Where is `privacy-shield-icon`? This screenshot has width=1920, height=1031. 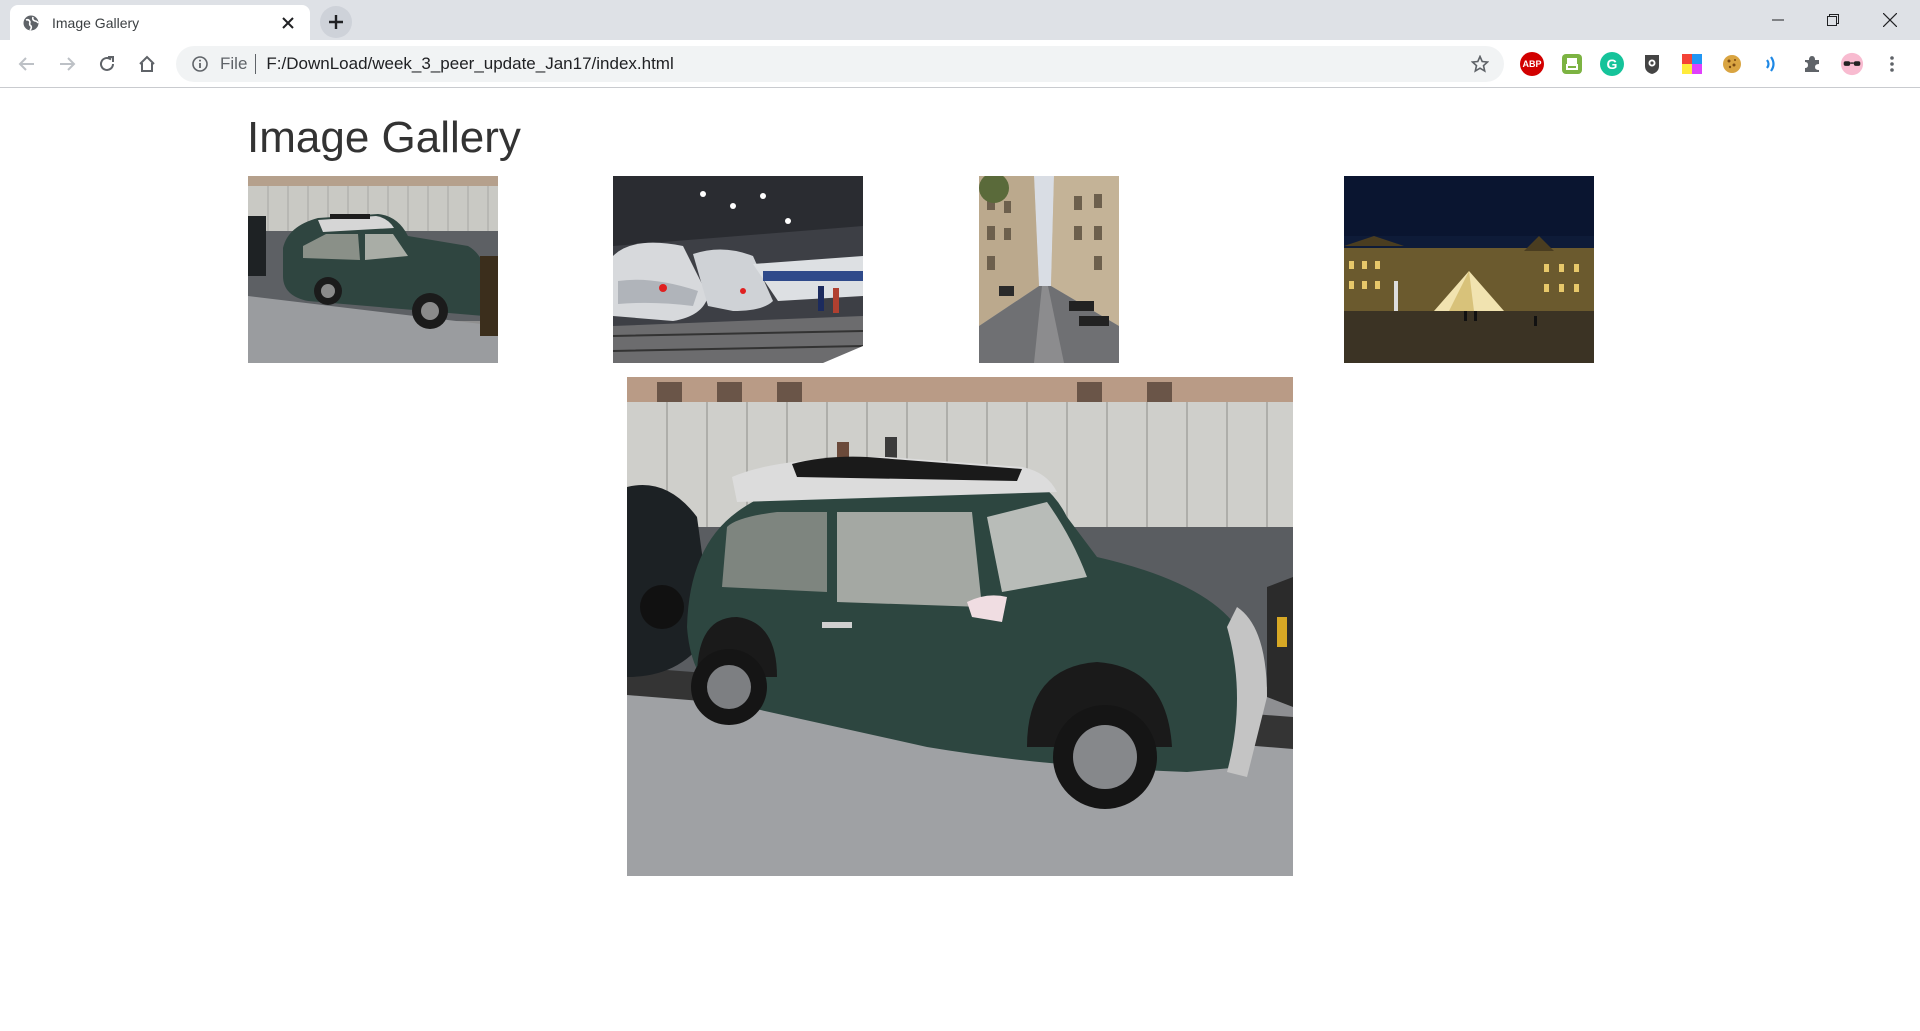
privacy-shield-icon is located at coordinates (1652, 64).